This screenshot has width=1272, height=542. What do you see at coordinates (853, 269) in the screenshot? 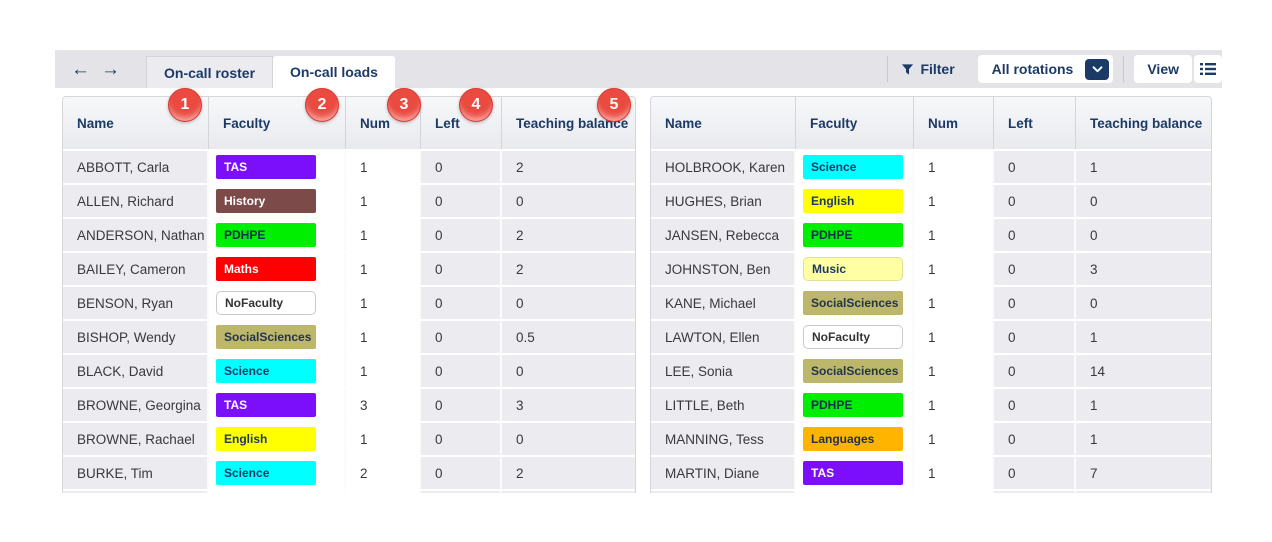
I see `faculty-badge: Music` at bounding box center [853, 269].